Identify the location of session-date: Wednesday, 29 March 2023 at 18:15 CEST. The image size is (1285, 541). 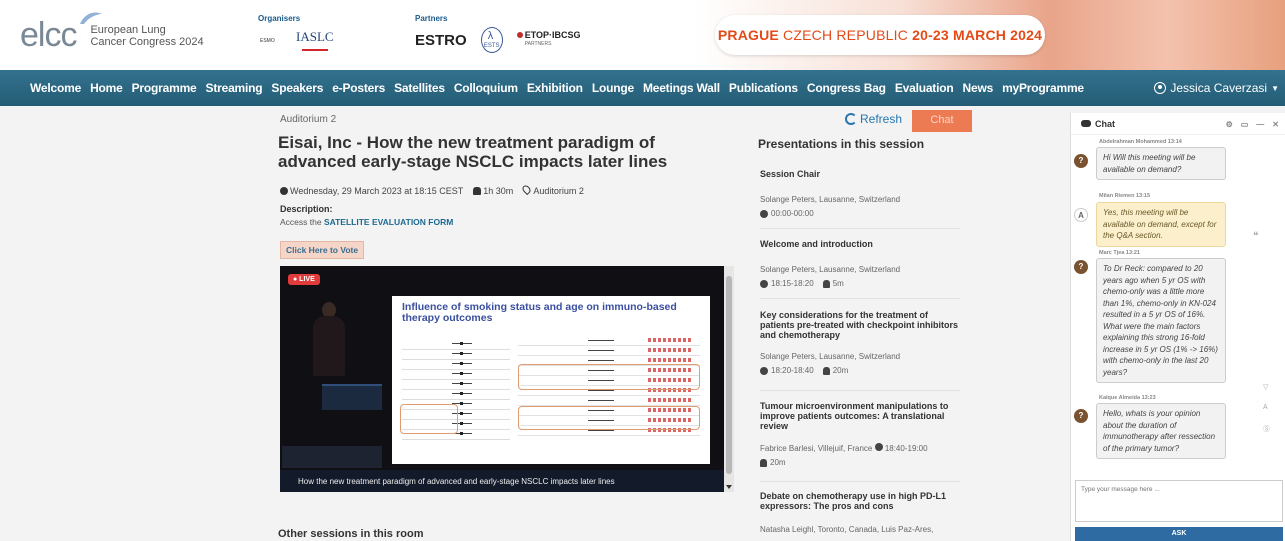
(377, 190).